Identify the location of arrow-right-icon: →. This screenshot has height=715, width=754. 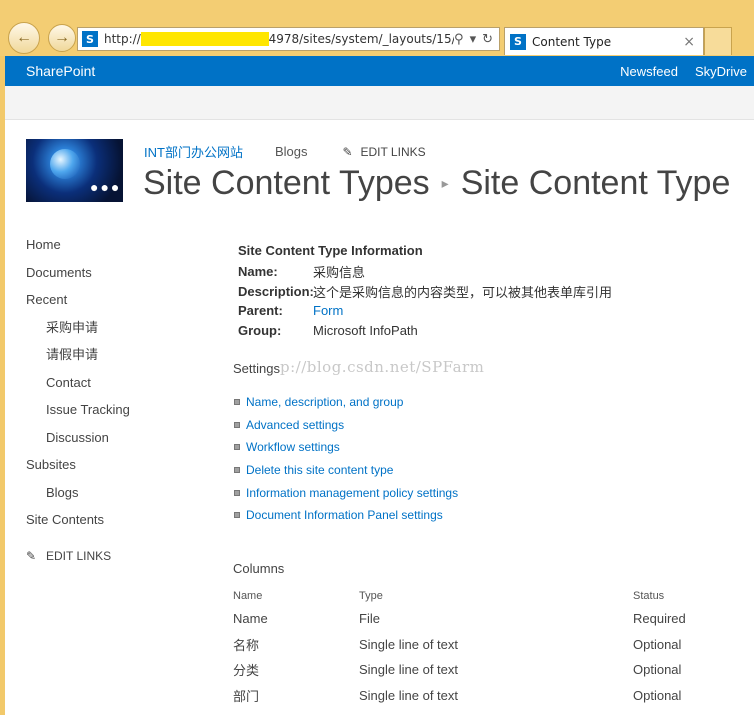
(62, 37).